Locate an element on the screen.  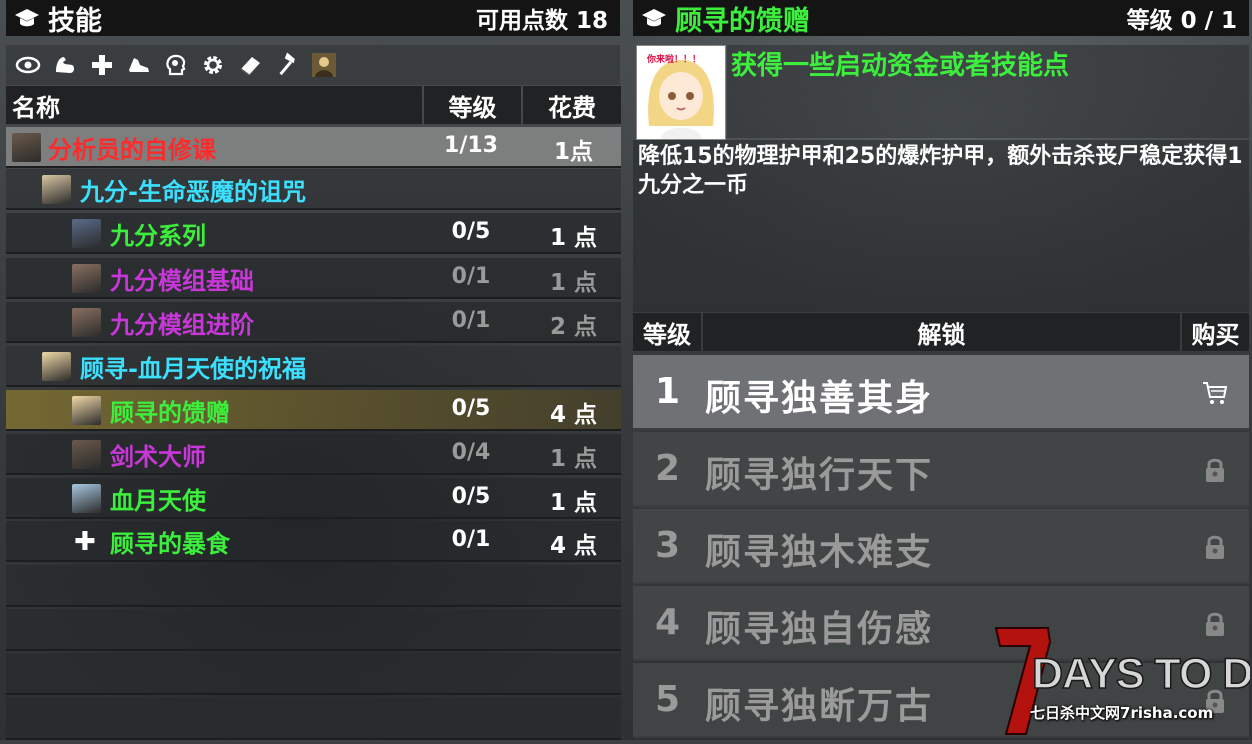
skill-description: 降低15的物理护甲和25的爆炸护甲，额外击杀丧尸稳定获得1九分之一币 is located at coordinates (940, 171).